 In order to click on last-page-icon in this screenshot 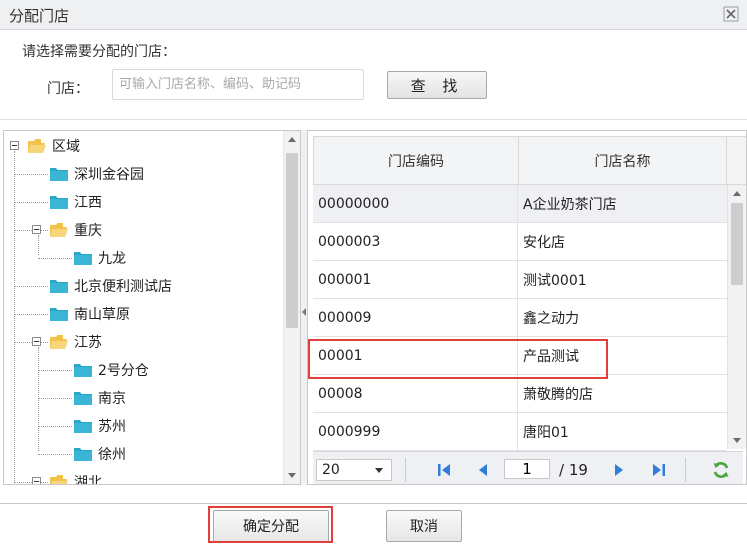, I will do `click(659, 470)`.